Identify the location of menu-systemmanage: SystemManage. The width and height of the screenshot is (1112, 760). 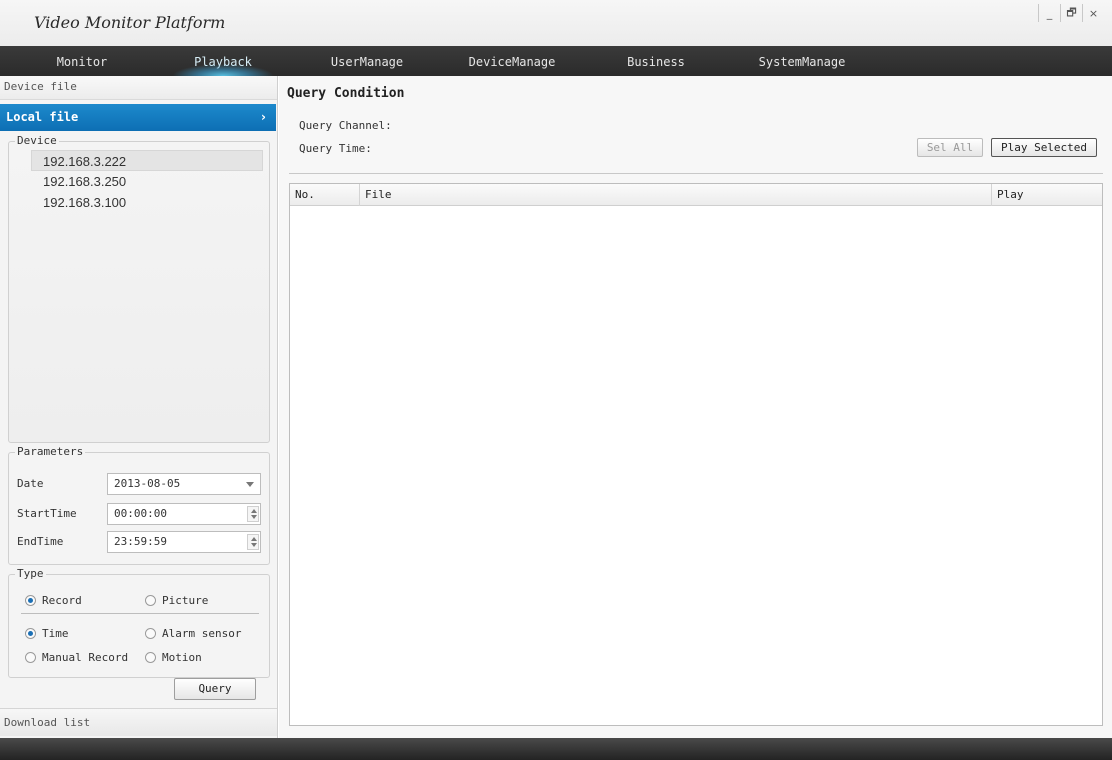
(802, 61).